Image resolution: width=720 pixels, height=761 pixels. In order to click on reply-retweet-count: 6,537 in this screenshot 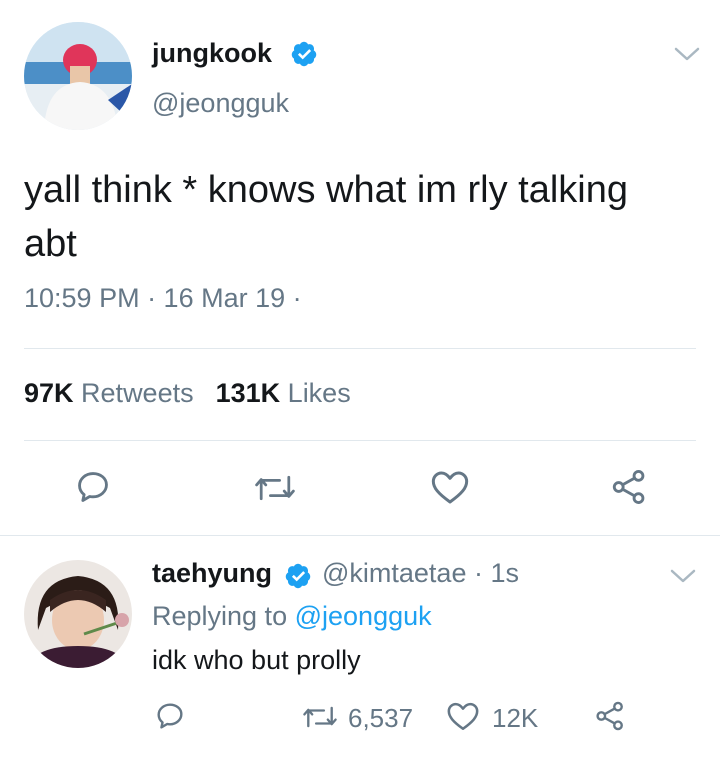, I will do `click(380, 718)`.